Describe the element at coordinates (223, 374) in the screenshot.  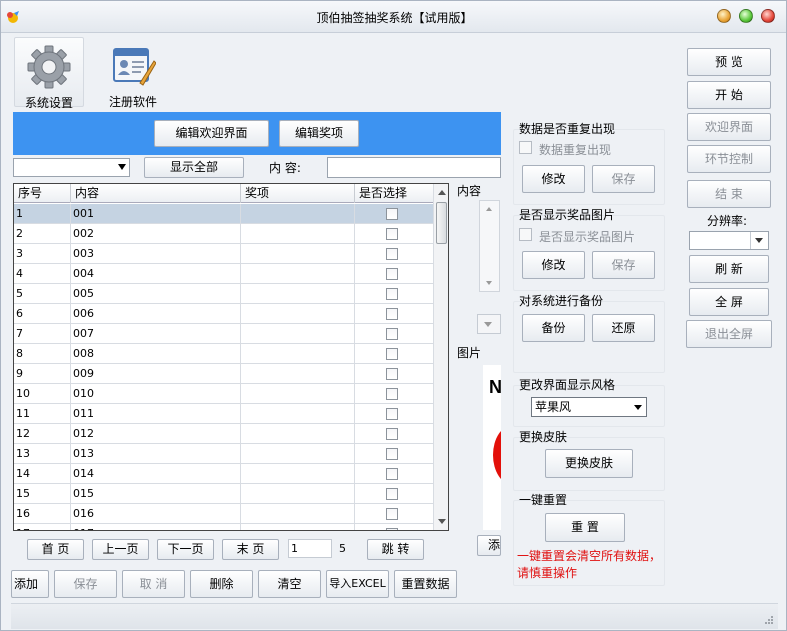
I see `table-row: 9 009` at that location.